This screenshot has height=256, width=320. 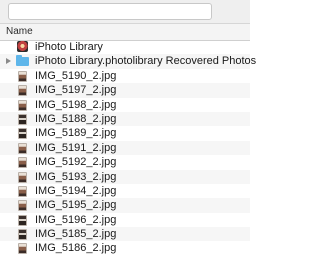 What do you see at coordinates (76, 176) in the screenshot?
I see `file-name: IMG_5193_2.jpg` at bounding box center [76, 176].